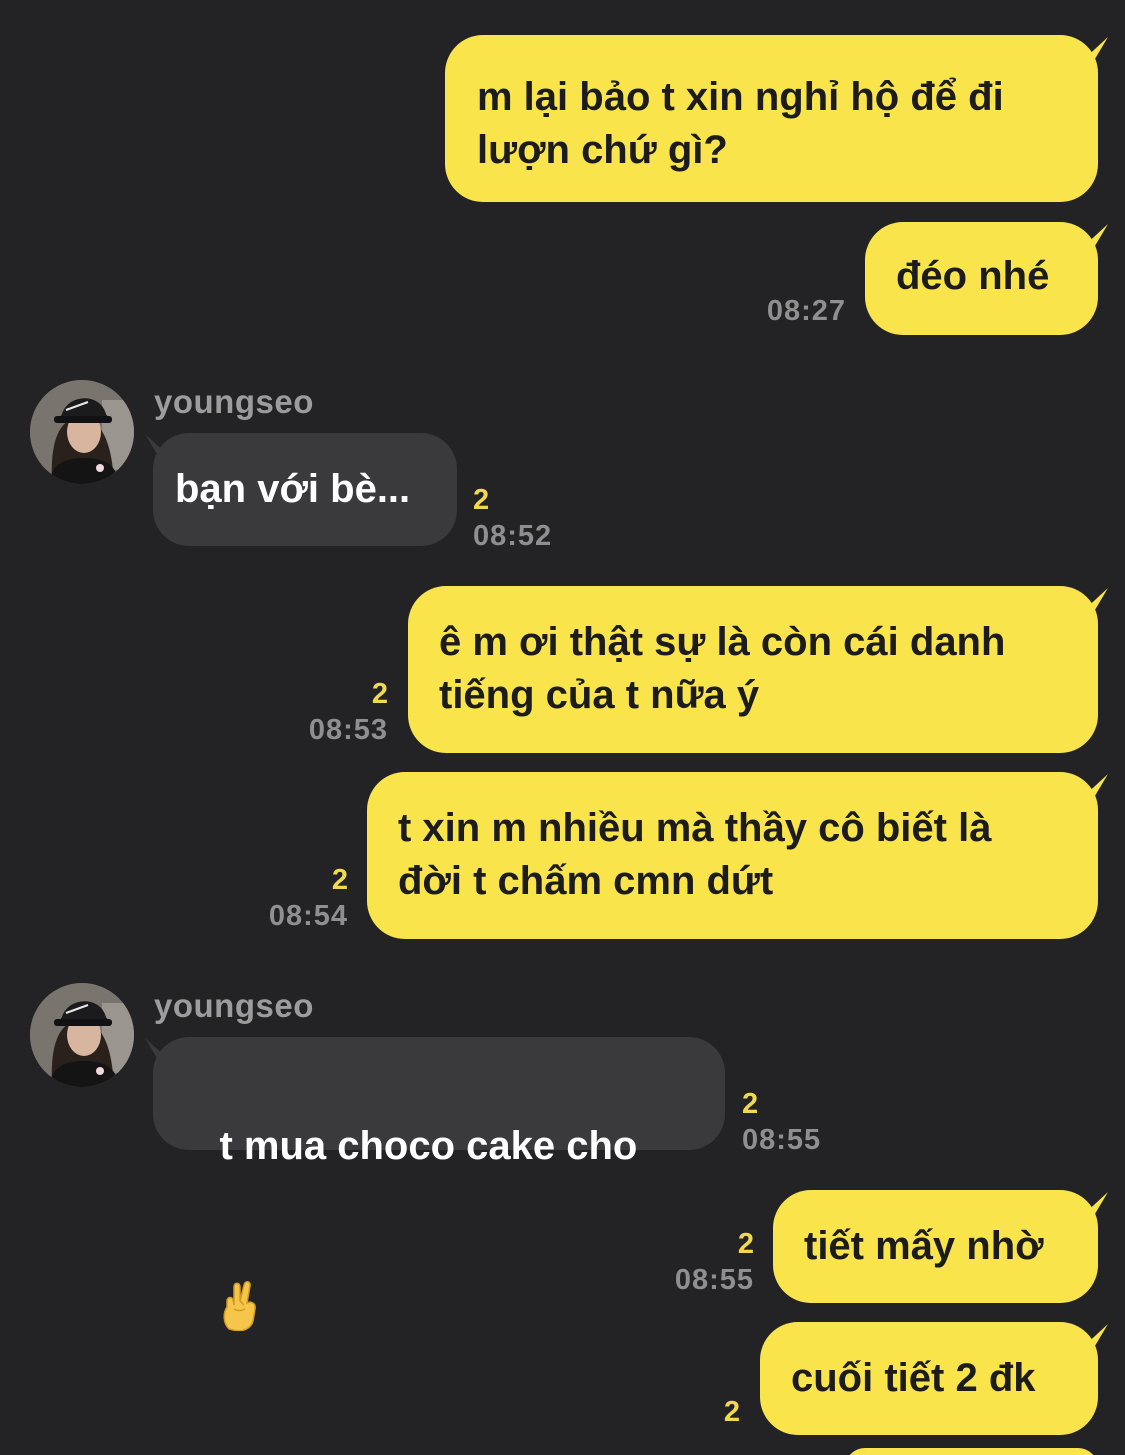 This screenshot has height=1455, width=1125. Describe the element at coordinates (348, 730) in the screenshot. I see `message-time: 08:53` at that location.